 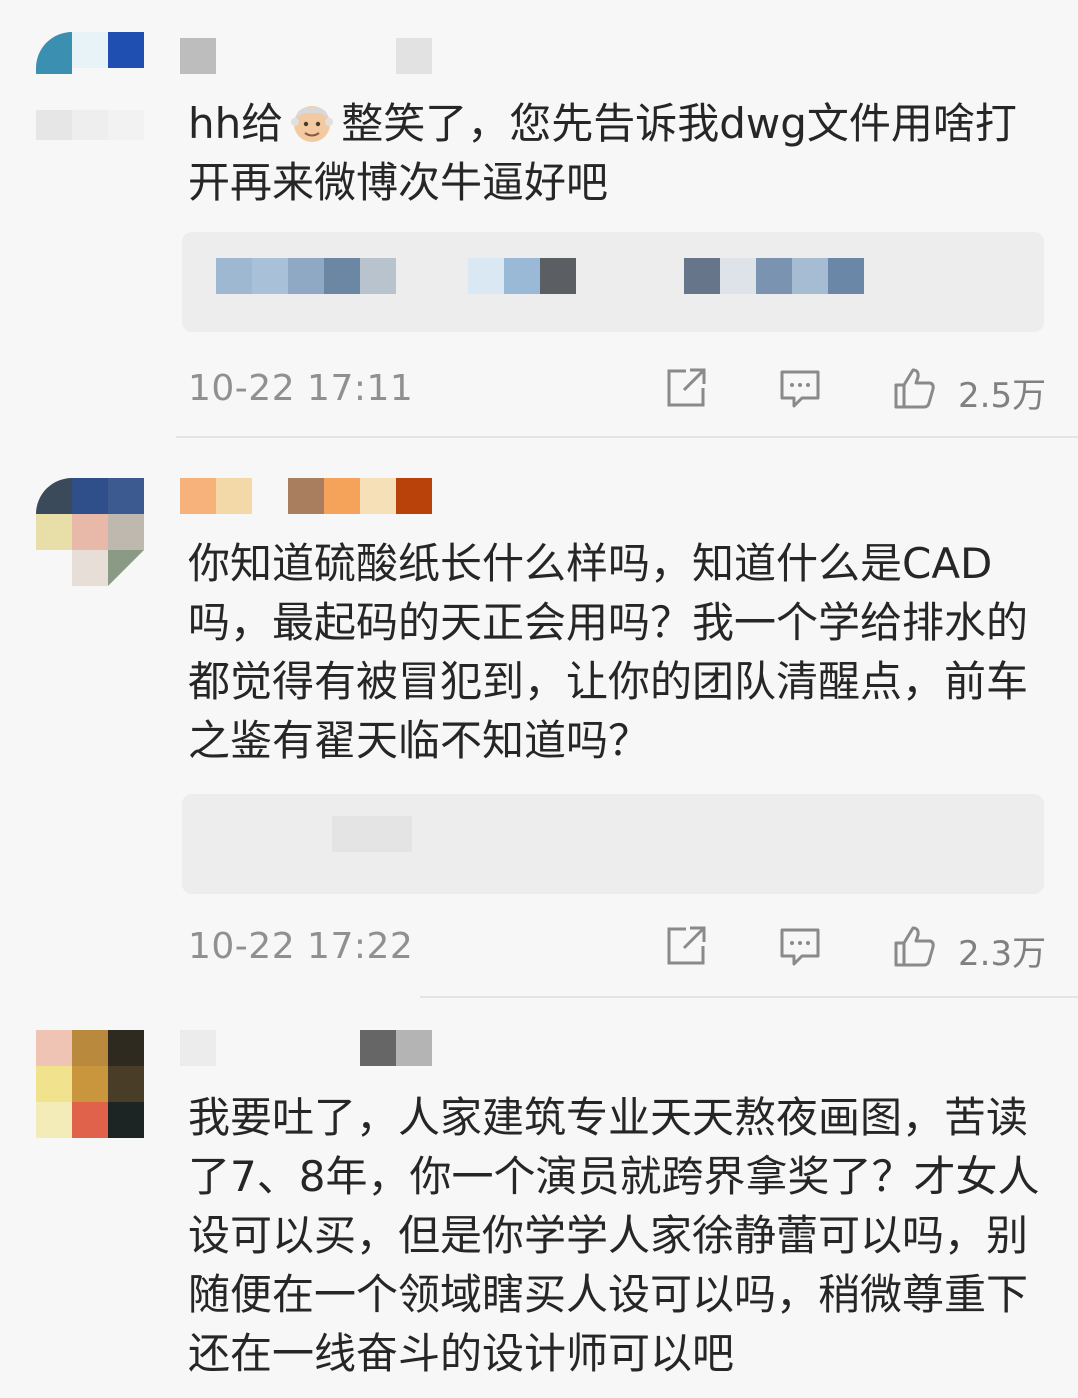 What do you see at coordinates (618, 390) in the screenshot?
I see `comment-footer: 10-22 17:11 2.5万` at bounding box center [618, 390].